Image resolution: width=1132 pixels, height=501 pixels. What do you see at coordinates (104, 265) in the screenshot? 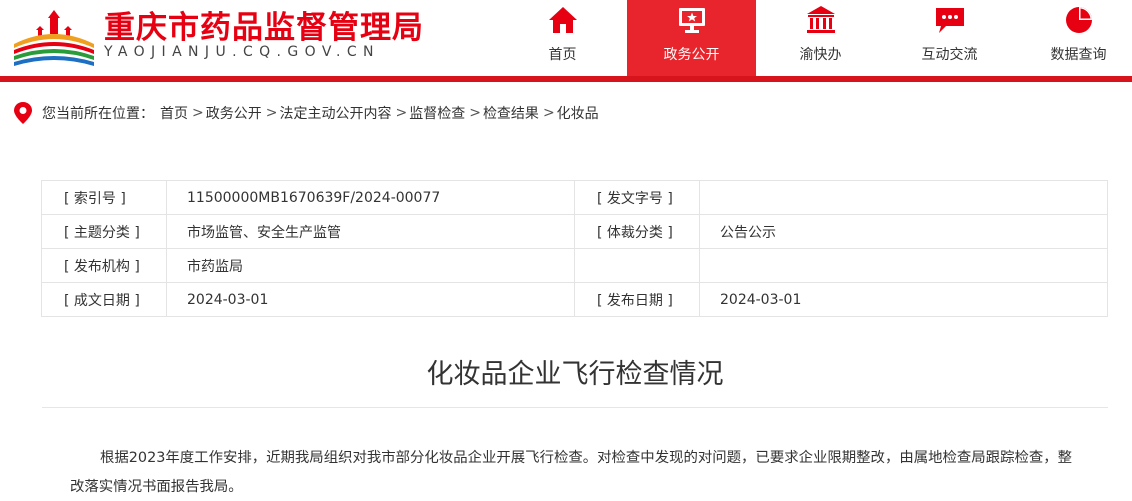
I see `meta-key: [ 发布机构 ]` at bounding box center [104, 265].